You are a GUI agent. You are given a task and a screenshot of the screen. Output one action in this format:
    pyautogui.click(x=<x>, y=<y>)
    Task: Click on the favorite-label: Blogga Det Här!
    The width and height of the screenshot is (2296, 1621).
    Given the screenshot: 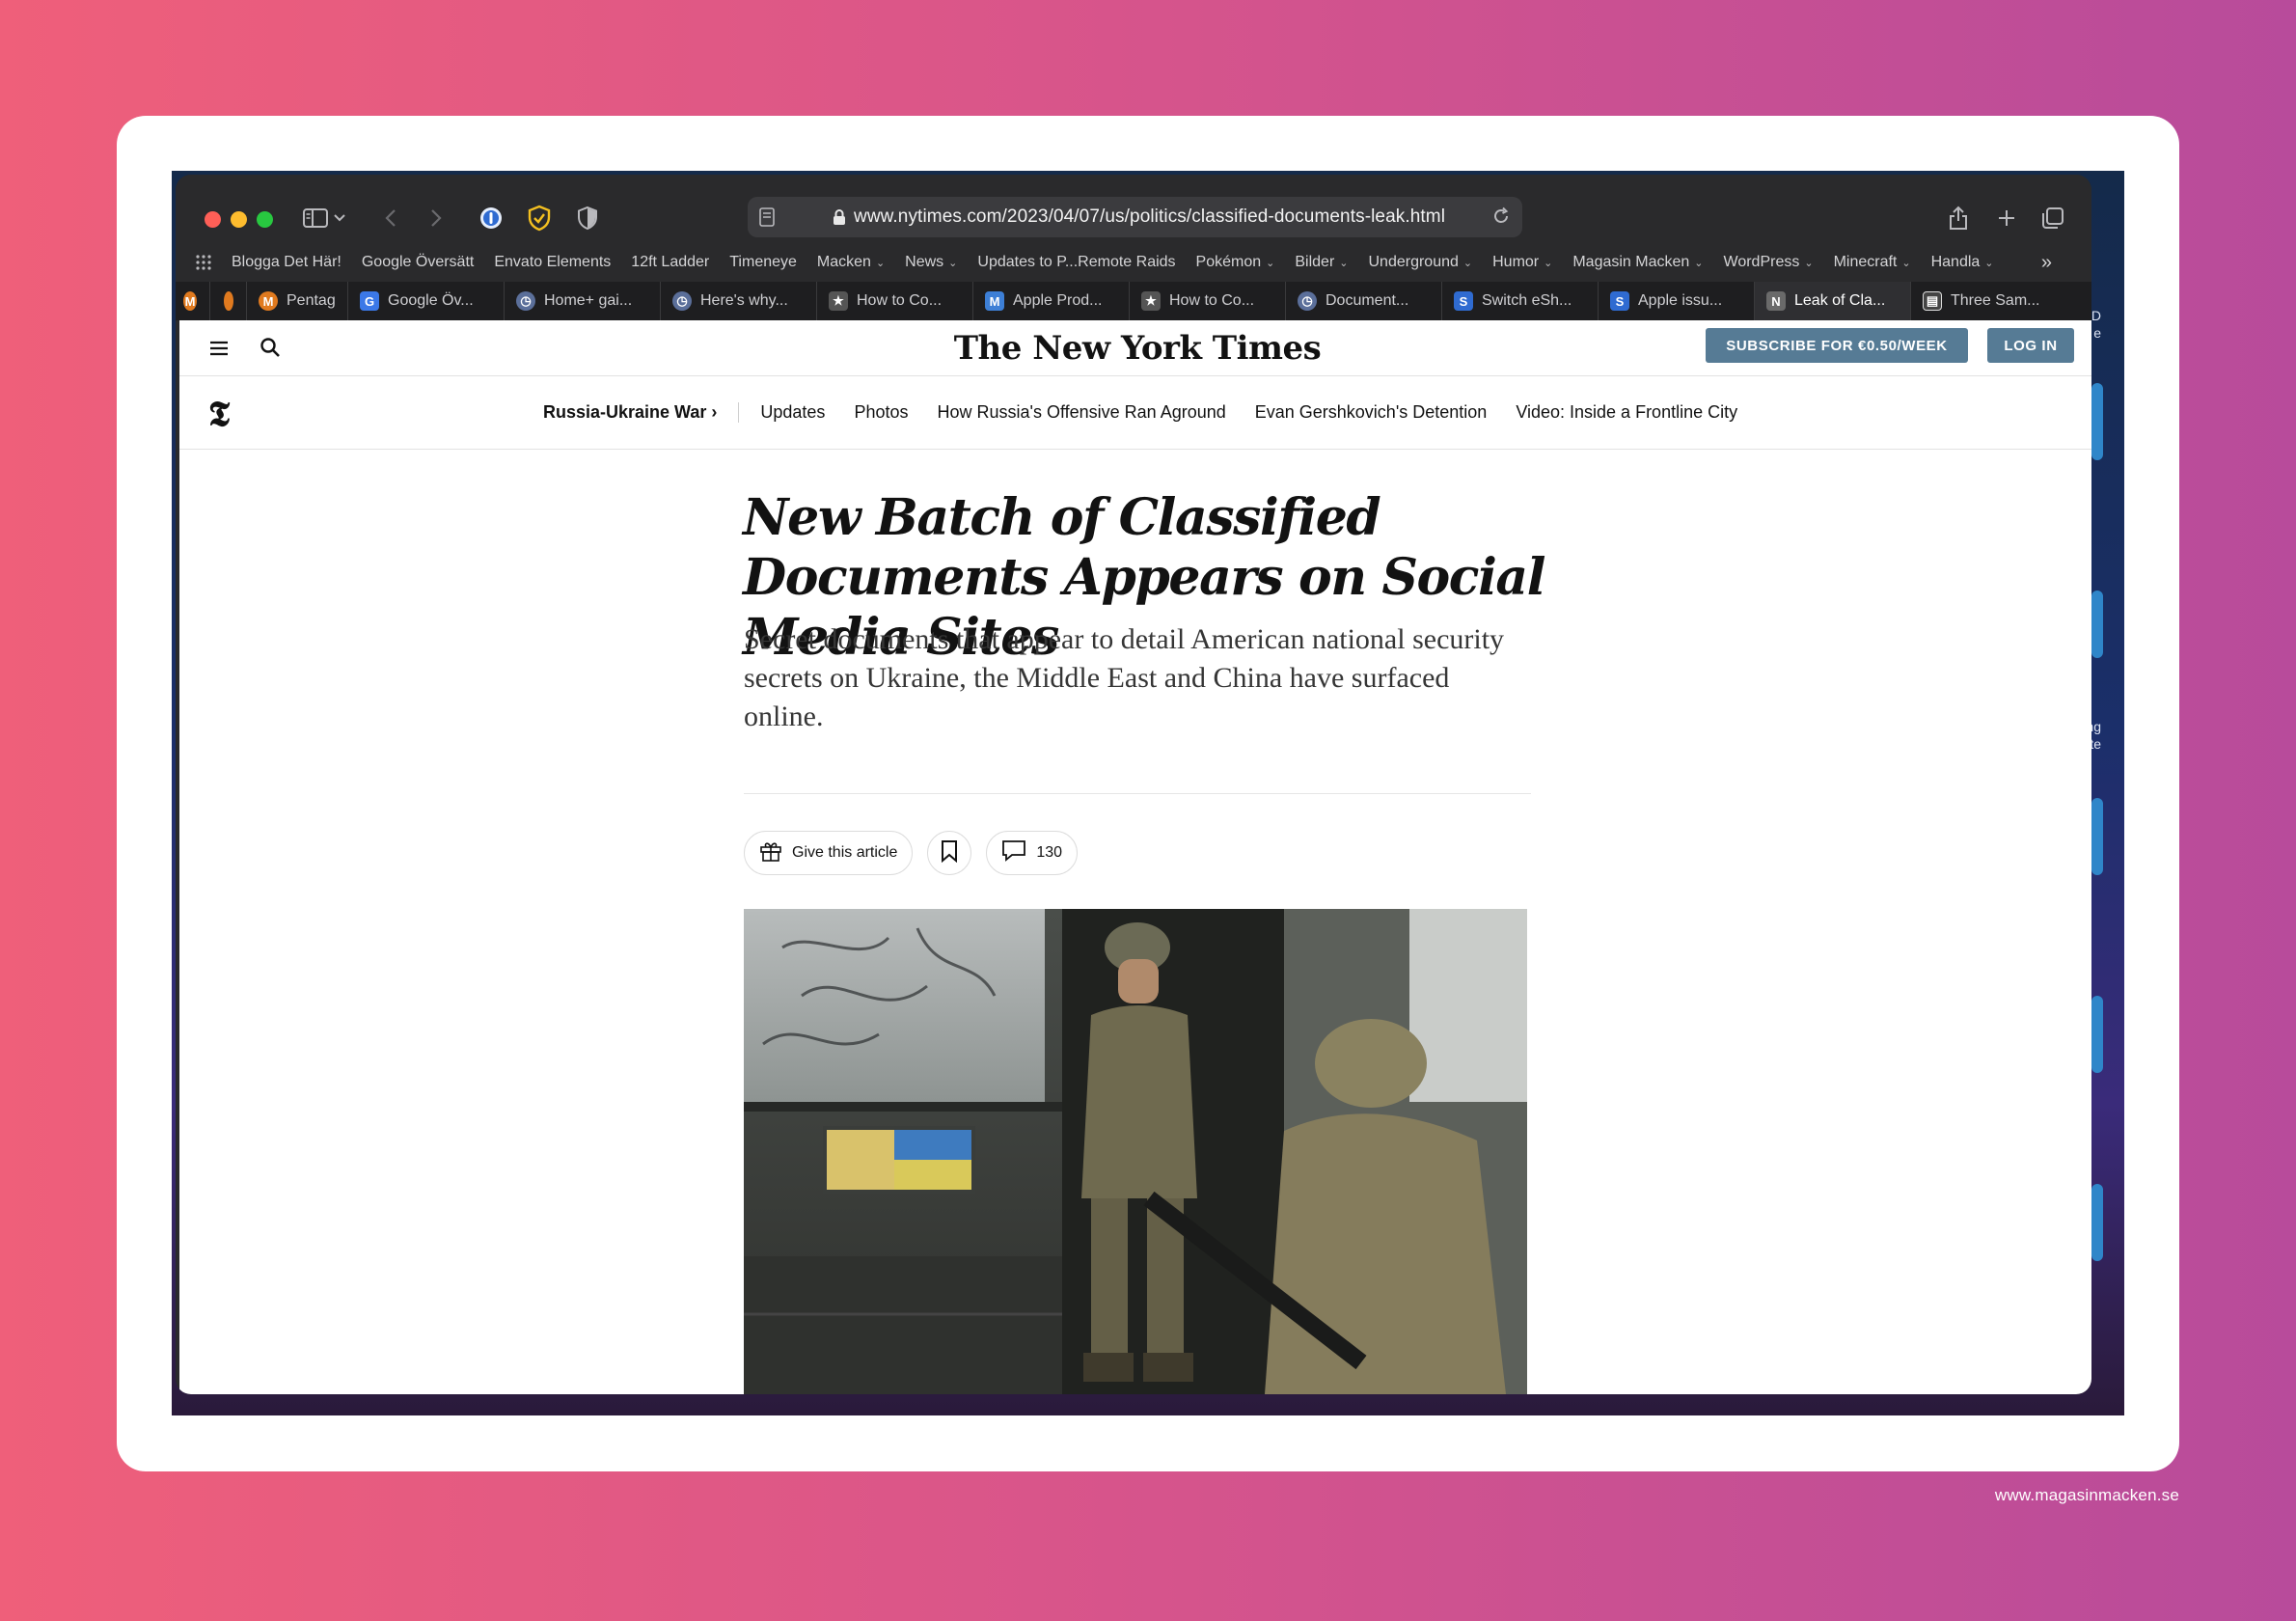 What is the action you would take?
    pyautogui.click(x=287, y=262)
    